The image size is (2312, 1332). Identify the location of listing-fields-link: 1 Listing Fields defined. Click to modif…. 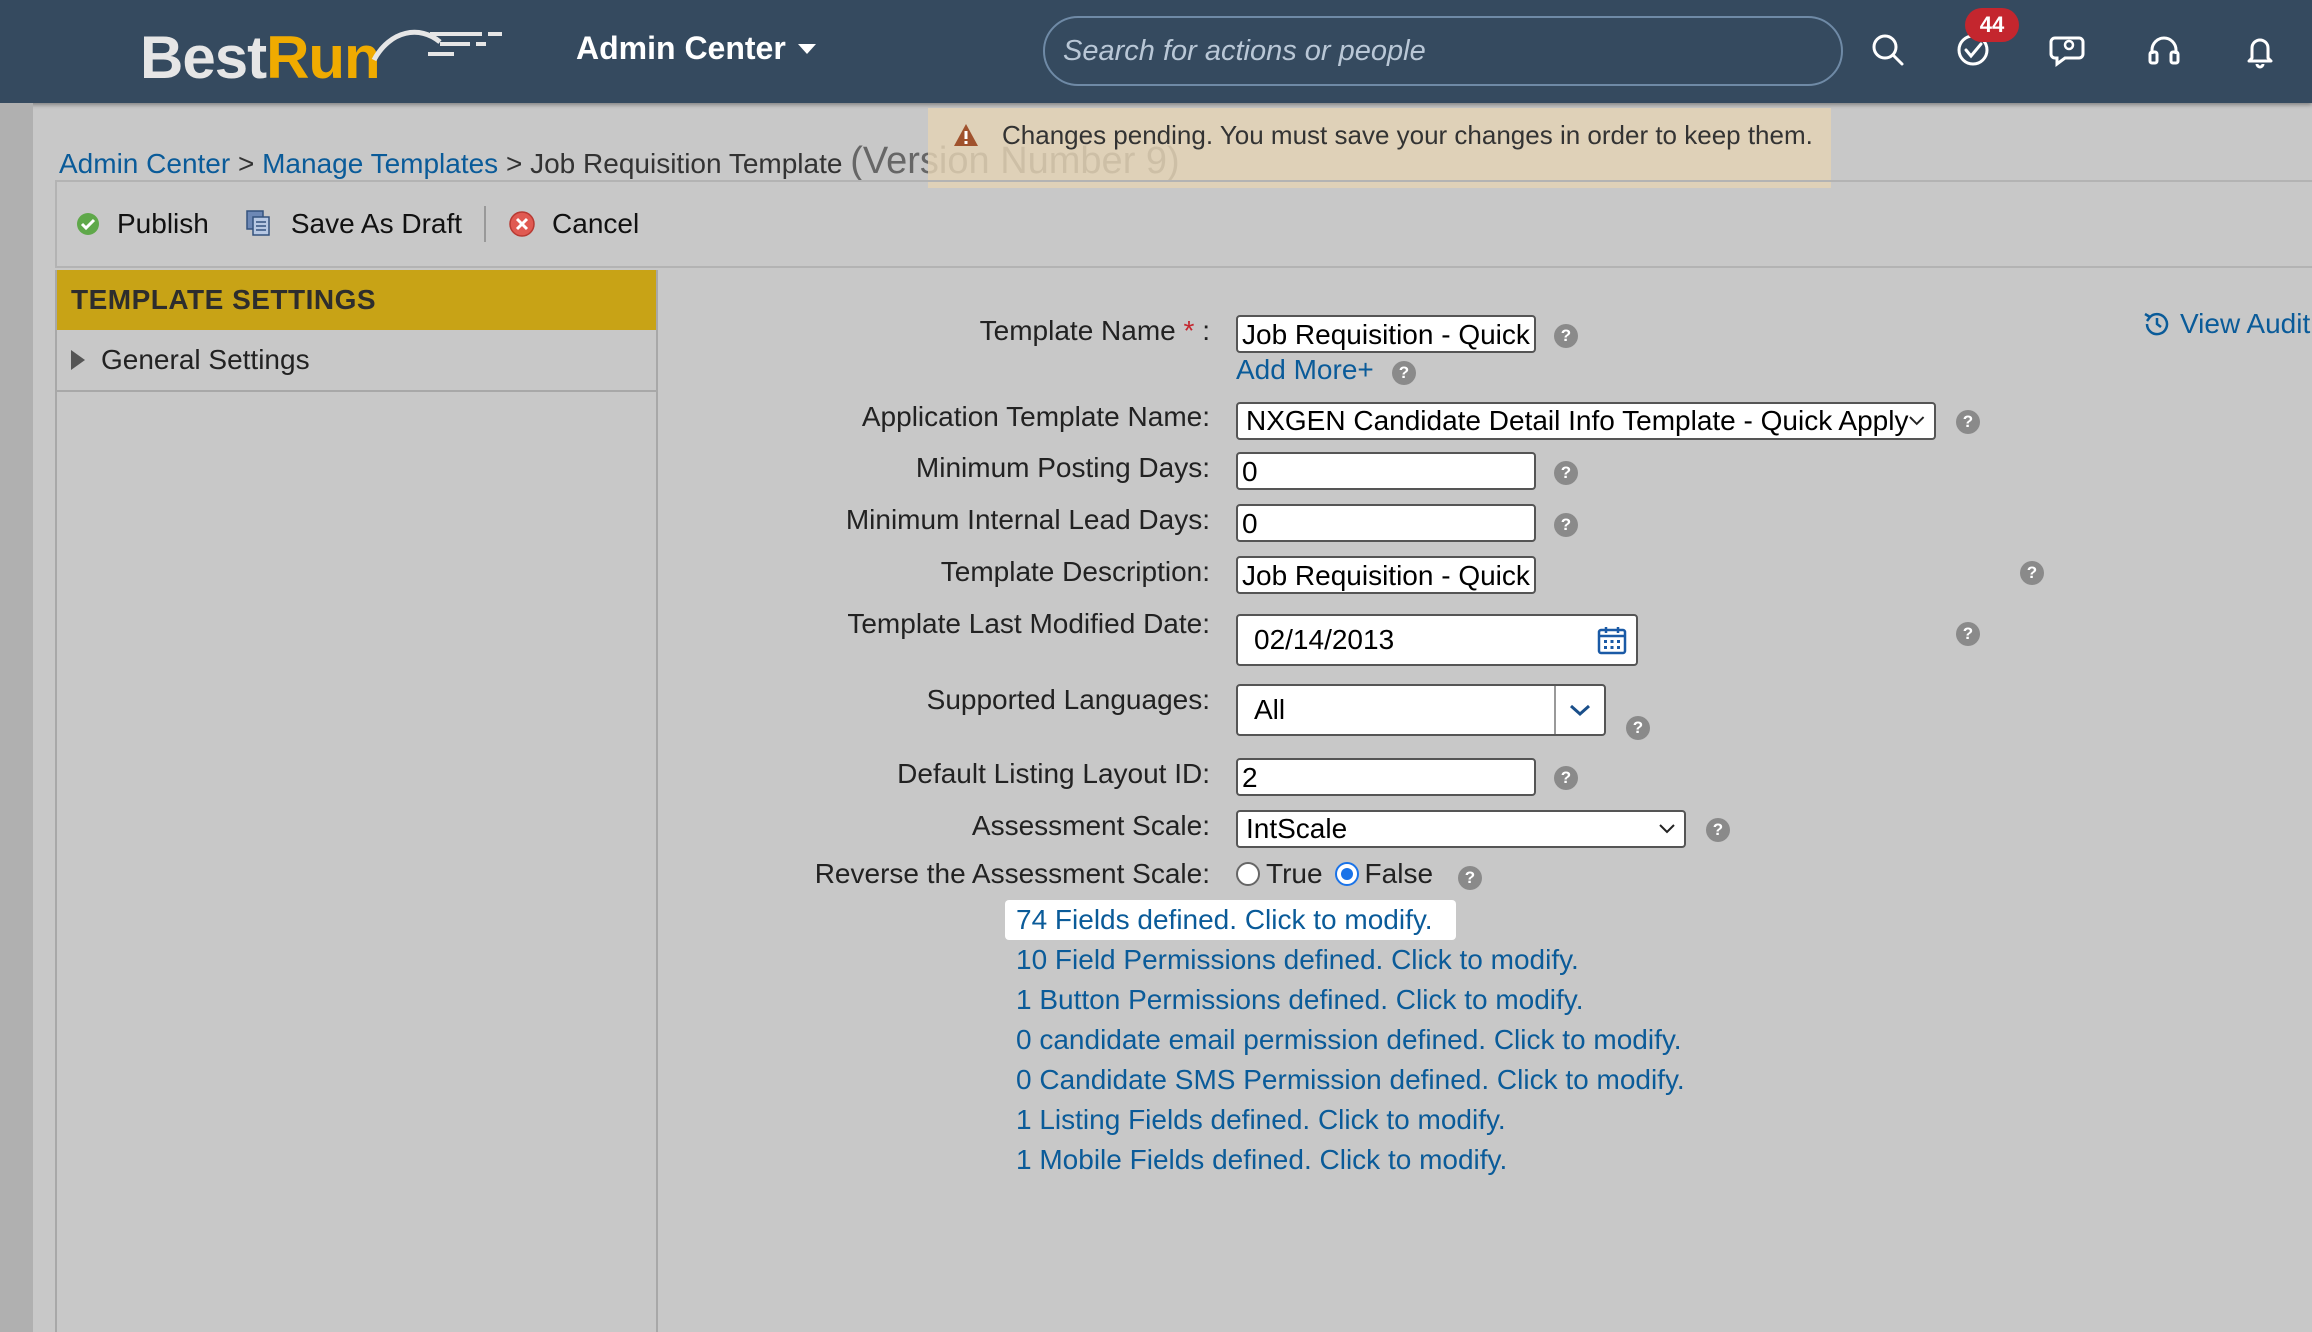
(1345, 1120).